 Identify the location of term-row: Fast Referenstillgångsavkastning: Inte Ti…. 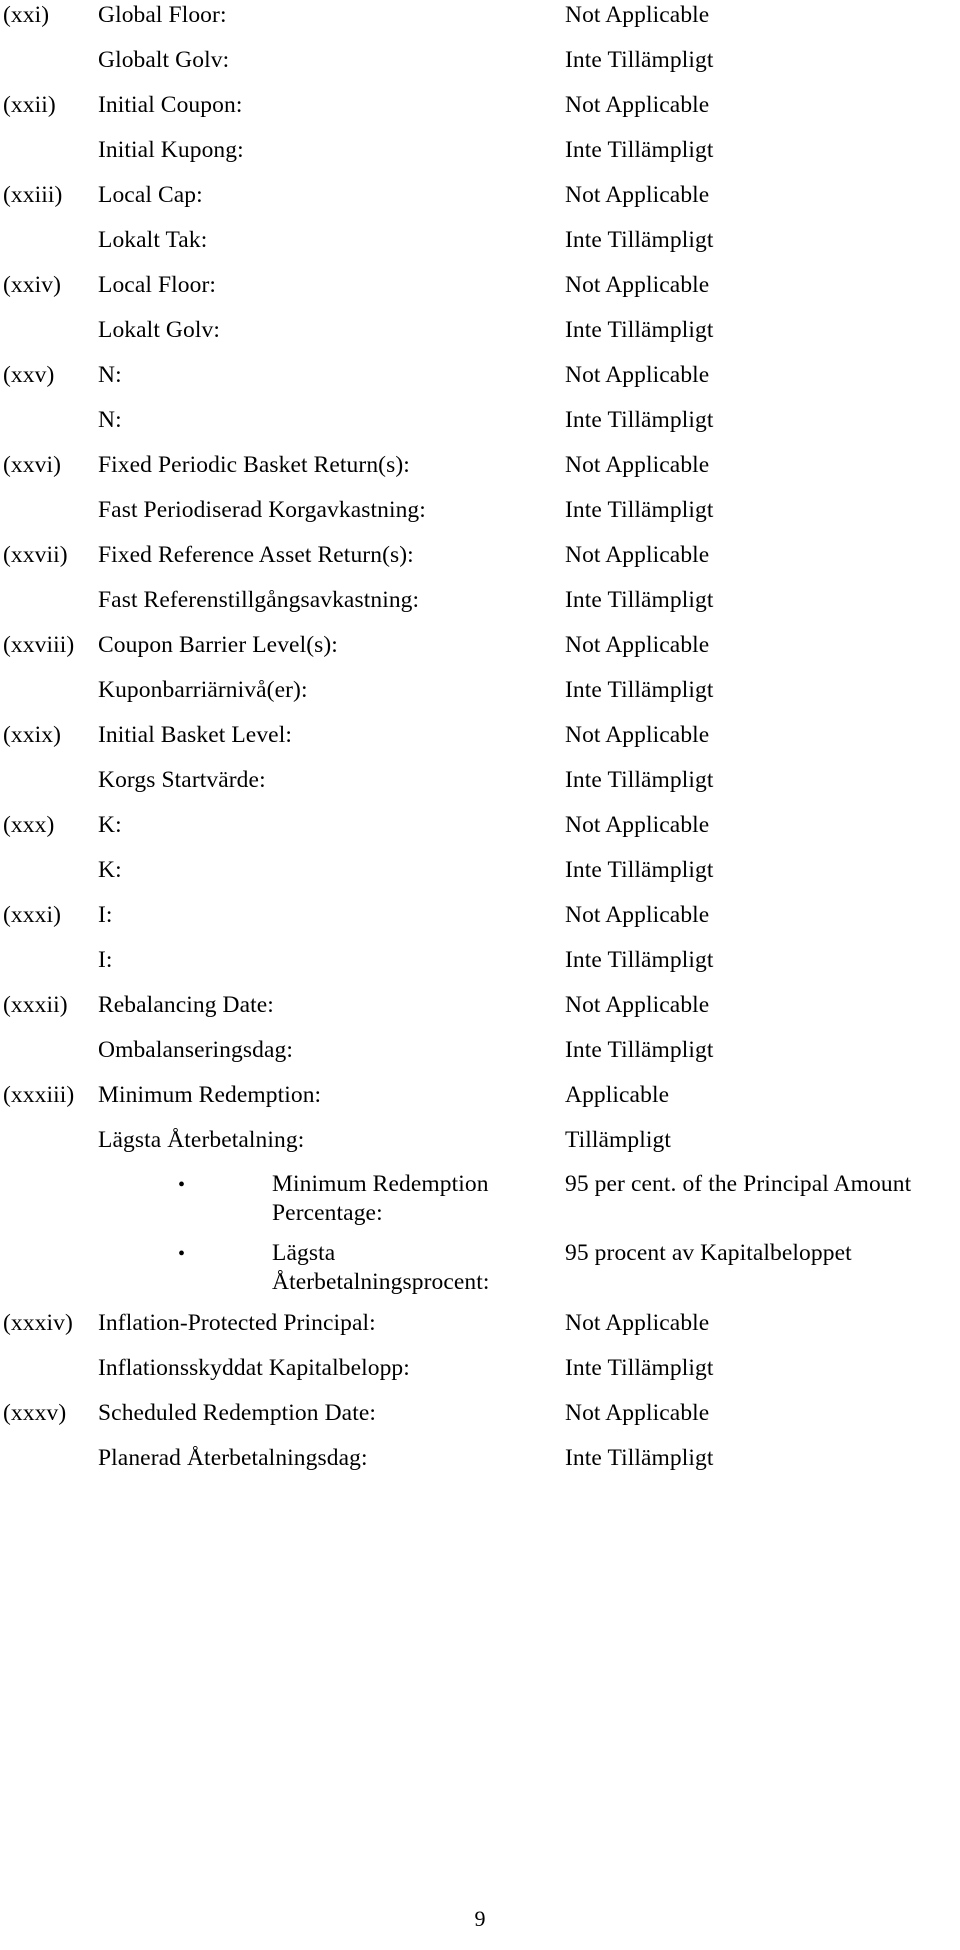
(480, 607).